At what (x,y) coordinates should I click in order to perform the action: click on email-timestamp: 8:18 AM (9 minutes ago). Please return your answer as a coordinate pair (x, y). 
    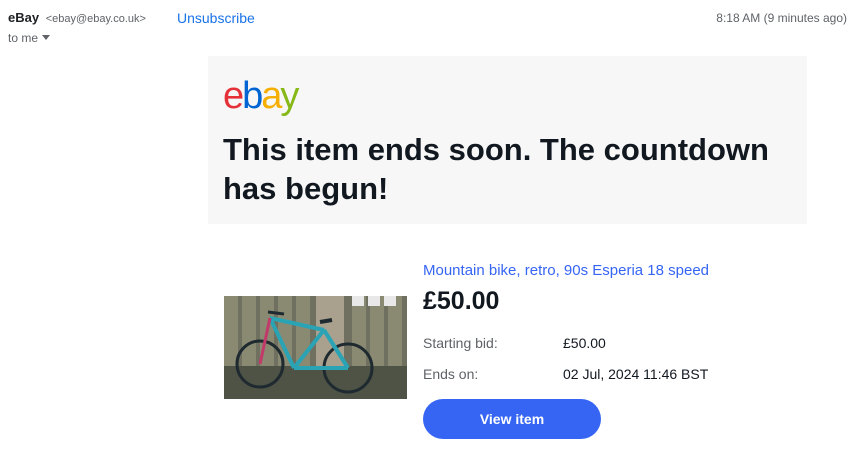
    Looking at the image, I should click on (781, 18).